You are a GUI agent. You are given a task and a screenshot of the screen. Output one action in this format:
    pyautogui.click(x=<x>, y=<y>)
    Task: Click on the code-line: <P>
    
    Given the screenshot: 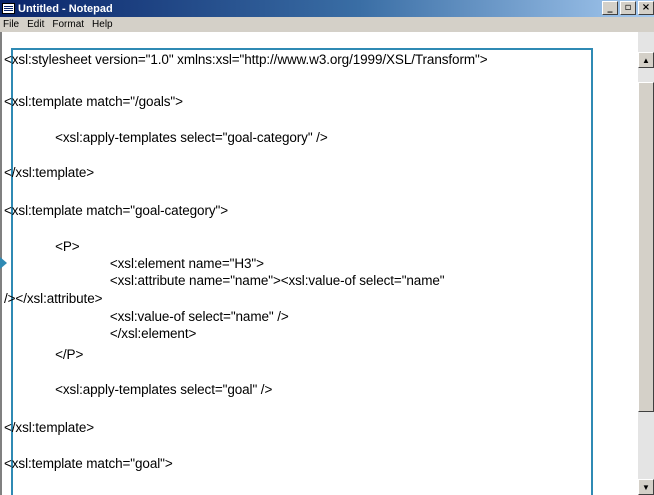 What is the action you would take?
    pyautogui.click(x=42, y=246)
    